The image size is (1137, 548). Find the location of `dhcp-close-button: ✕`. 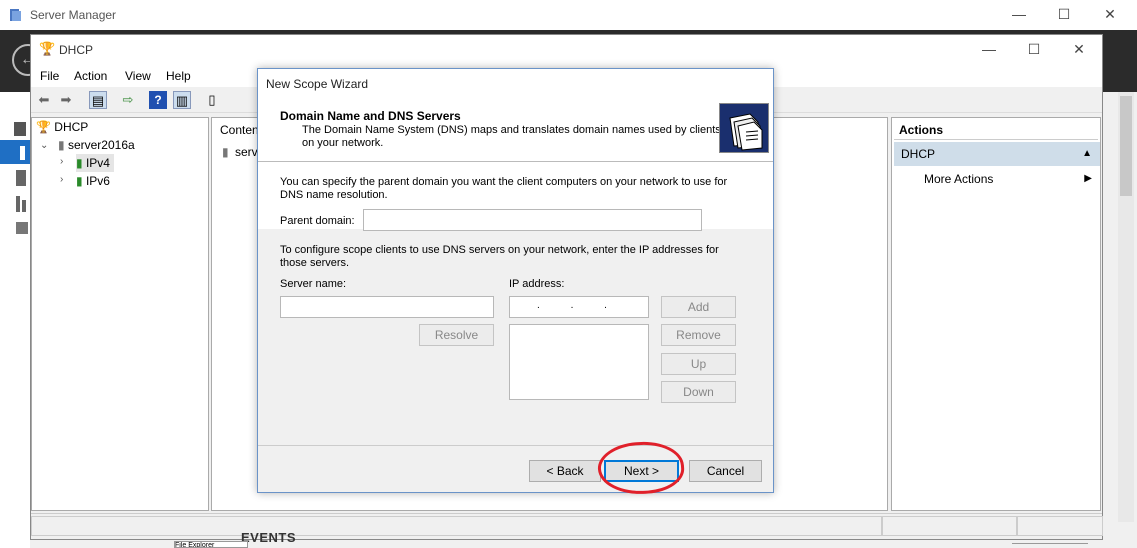

dhcp-close-button: ✕ is located at coordinates (1079, 50).